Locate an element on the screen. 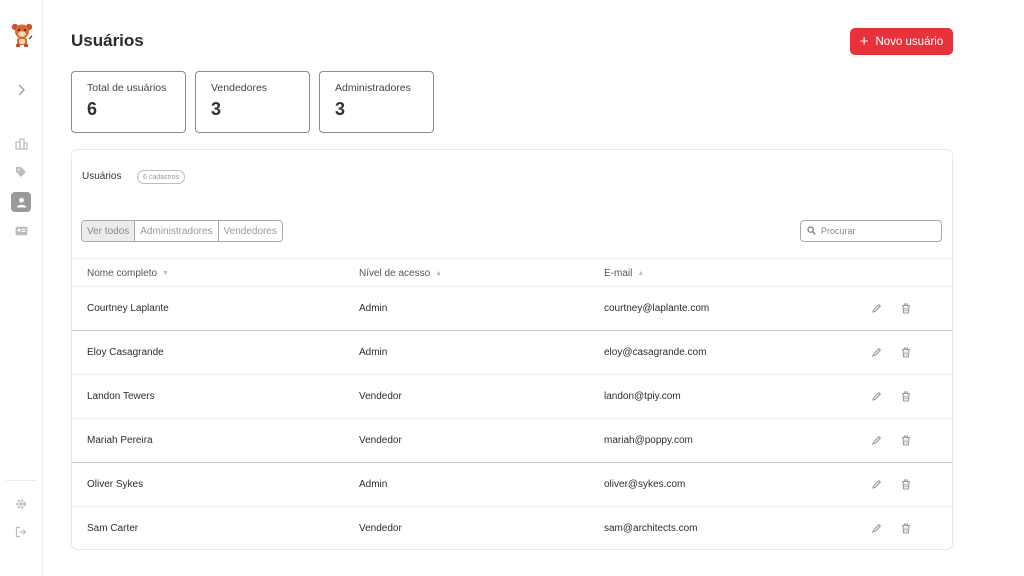  logo-icon is located at coordinates (22, 35).